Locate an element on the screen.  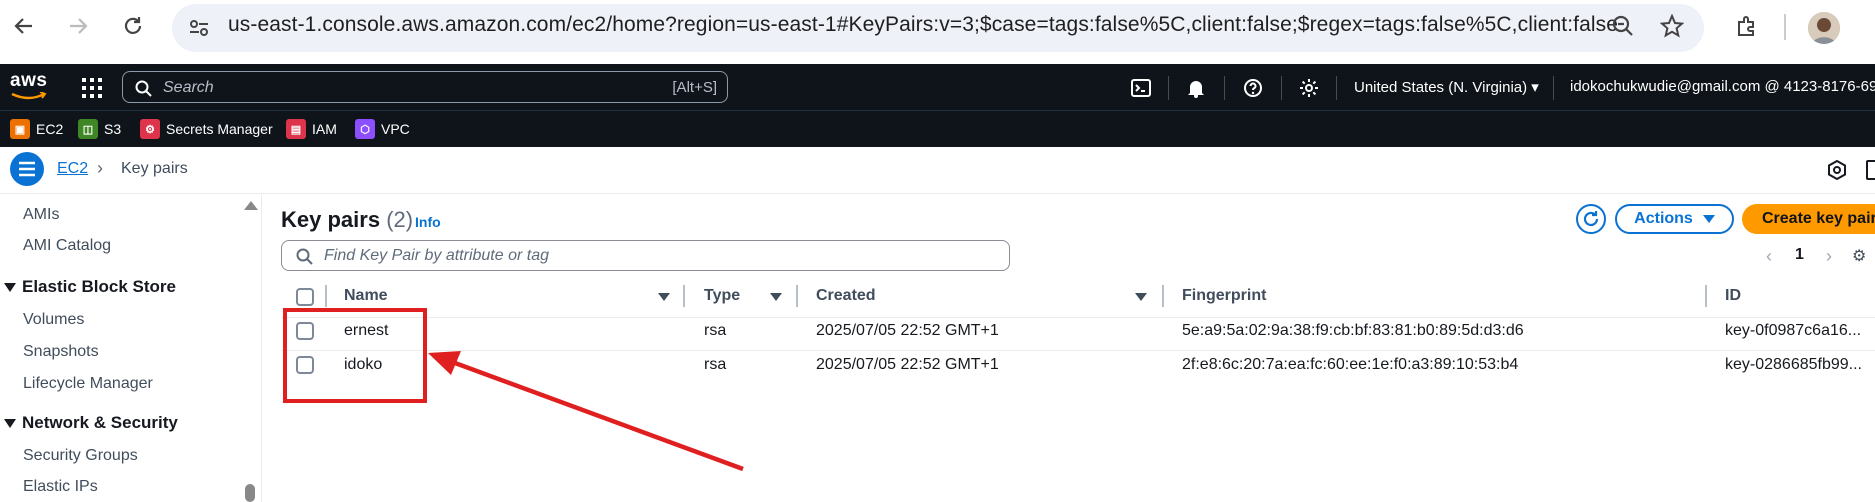
secrets-manager-icon: ⚙ is located at coordinates (150, 129).